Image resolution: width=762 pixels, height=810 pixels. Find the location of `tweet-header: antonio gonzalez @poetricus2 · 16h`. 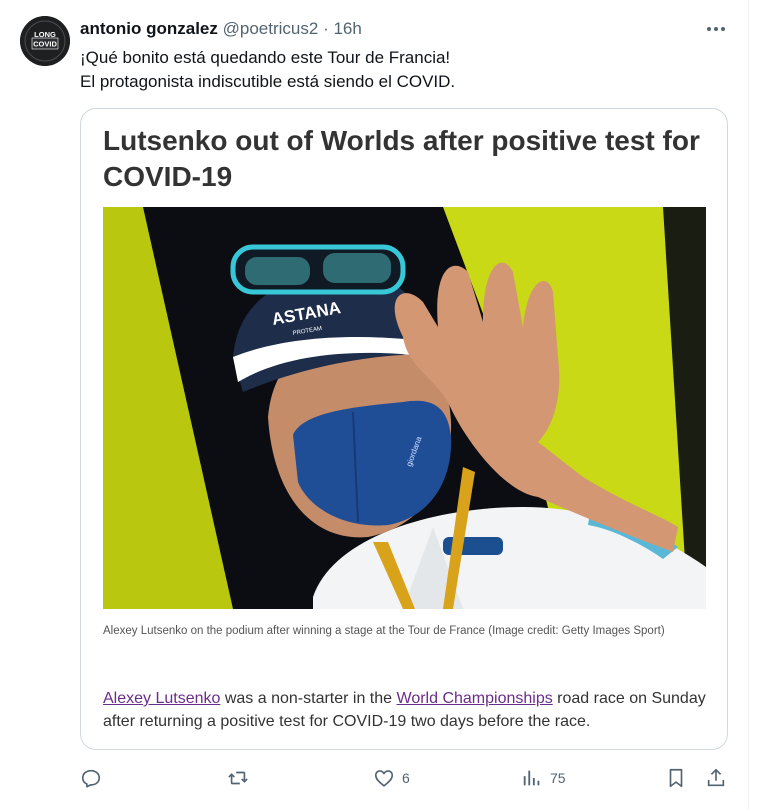

tweet-header: antonio gonzalez @poetricus2 · 16h is located at coordinates (221, 29).